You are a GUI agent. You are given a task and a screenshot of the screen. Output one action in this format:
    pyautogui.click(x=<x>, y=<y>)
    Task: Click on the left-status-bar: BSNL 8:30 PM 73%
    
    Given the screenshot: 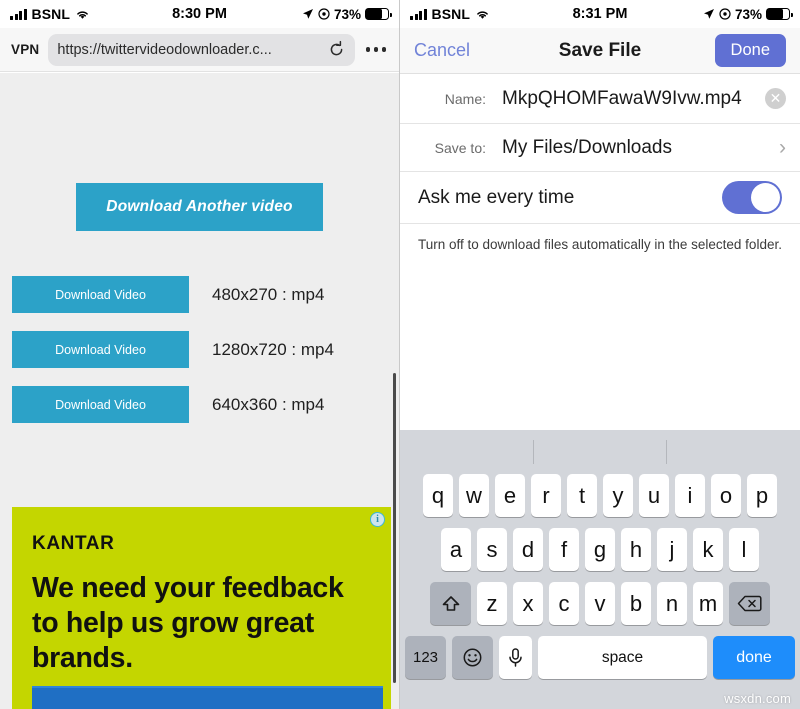 What is the action you would take?
    pyautogui.click(x=199, y=14)
    